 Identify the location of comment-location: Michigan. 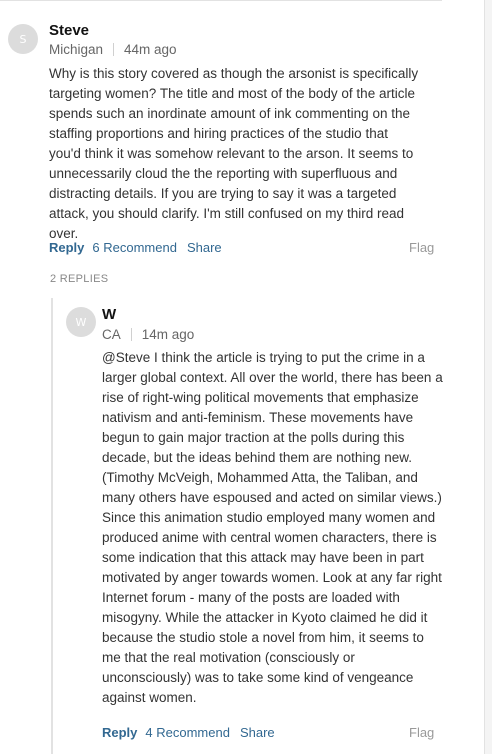
(76, 49).